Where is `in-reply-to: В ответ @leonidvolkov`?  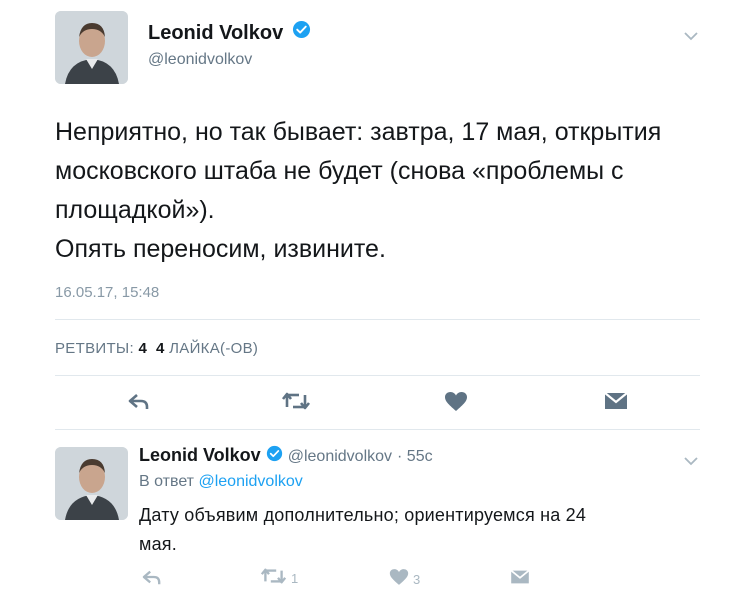
in-reply-to: В ответ @leonidvolkov is located at coordinates (221, 482).